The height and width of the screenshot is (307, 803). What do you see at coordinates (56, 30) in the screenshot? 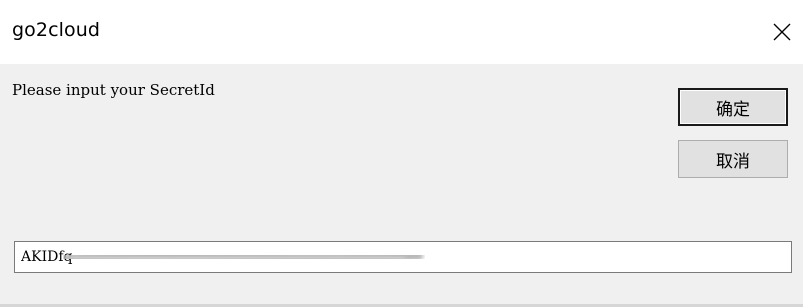
I see `window-title: go2cloud` at bounding box center [56, 30].